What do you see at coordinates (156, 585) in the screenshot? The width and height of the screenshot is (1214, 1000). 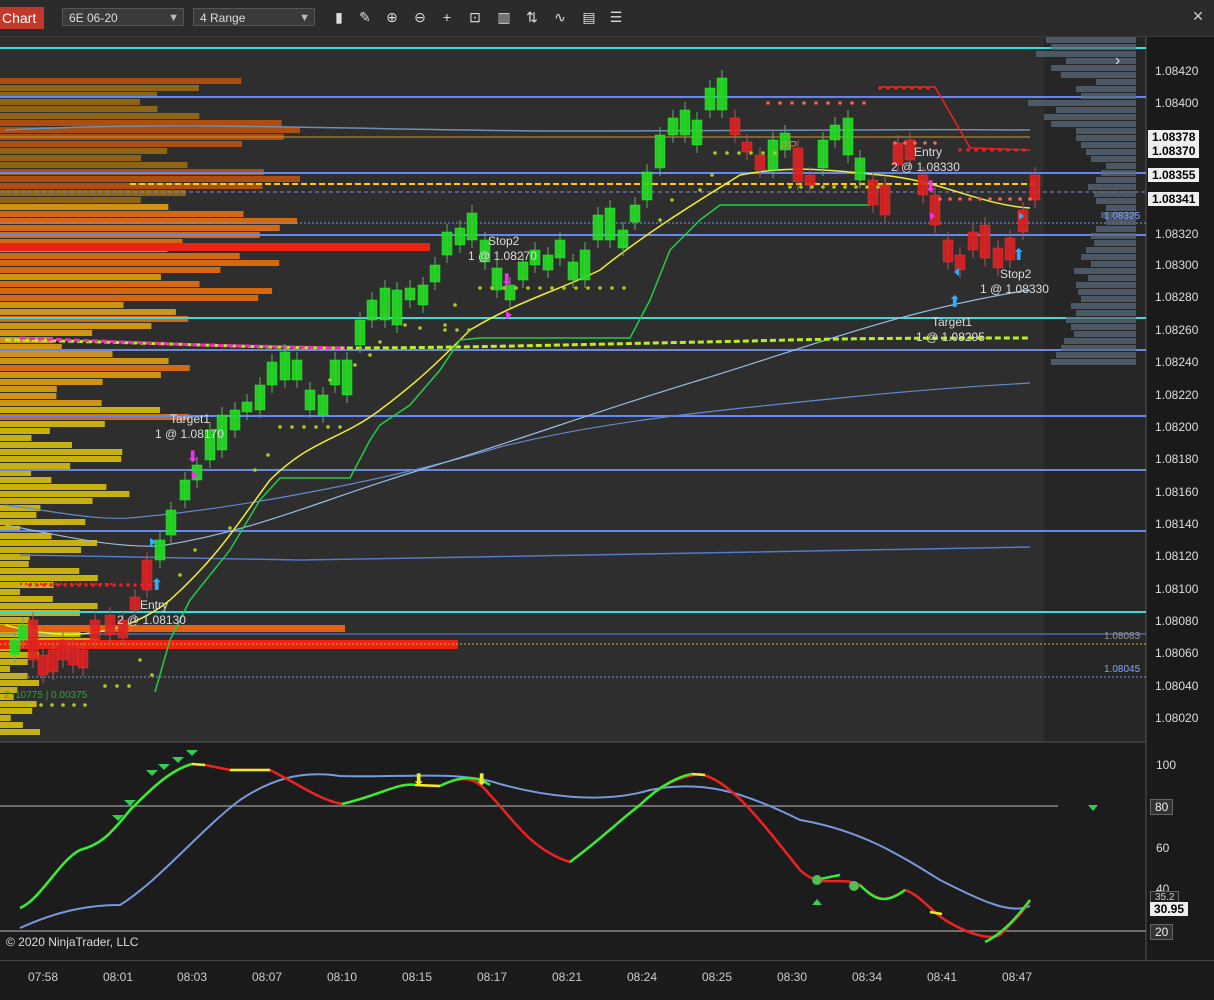 I see `buy-arrow-icon: ⬆` at bounding box center [156, 585].